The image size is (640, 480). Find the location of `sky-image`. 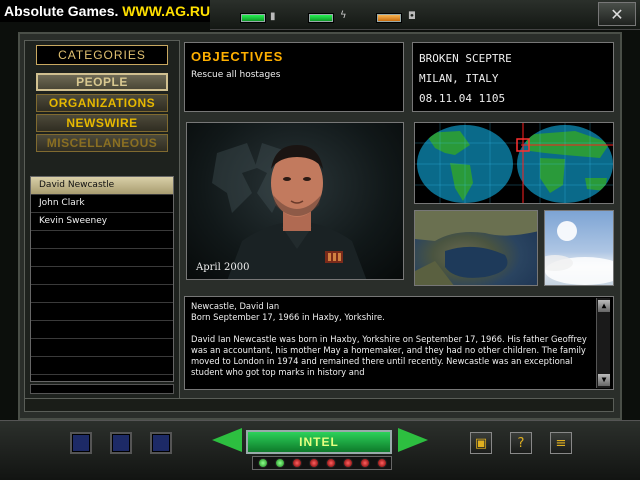

sky-image is located at coordinates (579, 248).